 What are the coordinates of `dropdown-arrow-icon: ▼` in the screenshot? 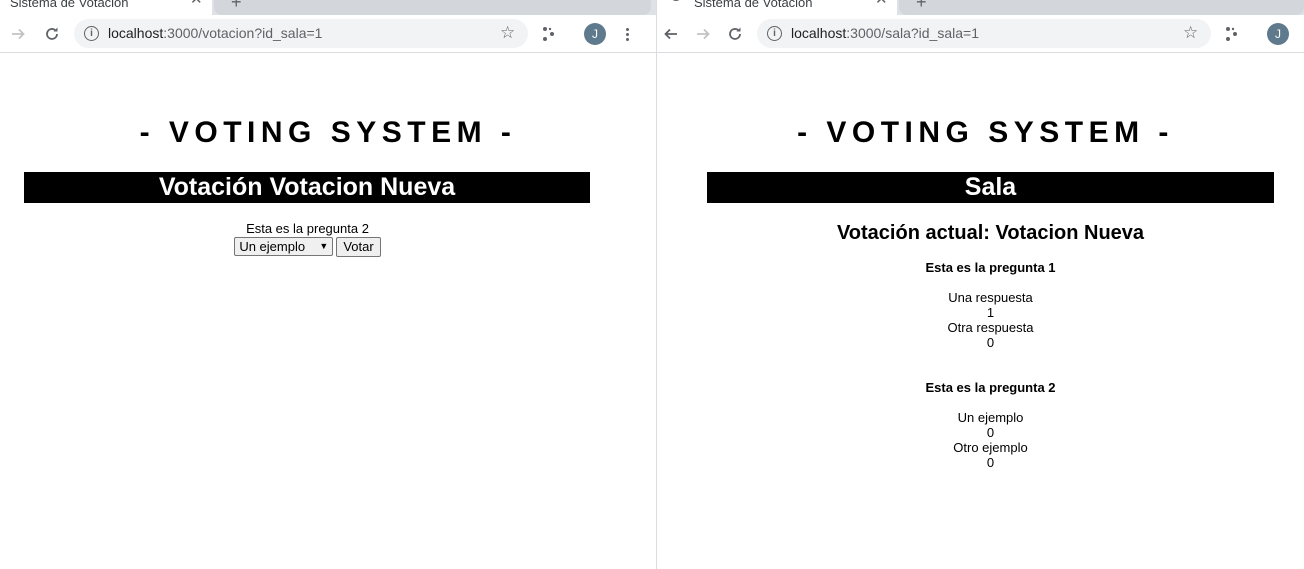 It's located at (324, 246).